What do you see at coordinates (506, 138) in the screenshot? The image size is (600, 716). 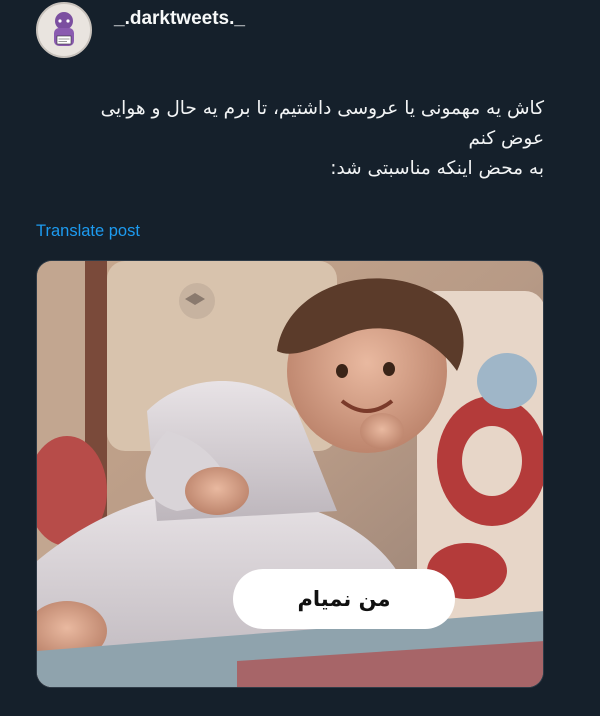 I see `tweet-text-line: عوض کنم` at bounding box center [506, 138].